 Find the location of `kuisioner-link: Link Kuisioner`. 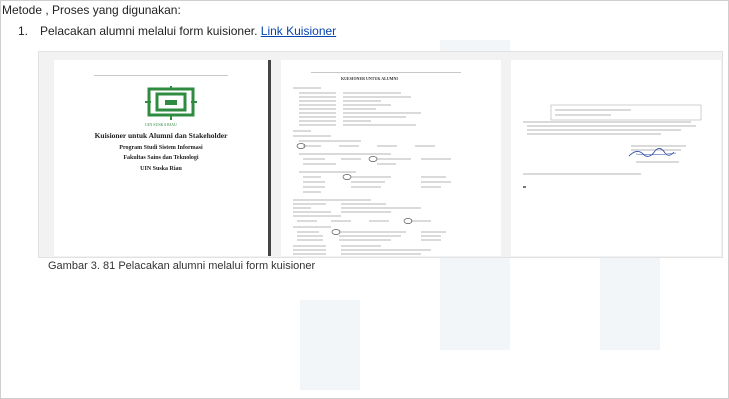

kuisioner-link: Link Kuisioner is located at coordinates (298, 31).